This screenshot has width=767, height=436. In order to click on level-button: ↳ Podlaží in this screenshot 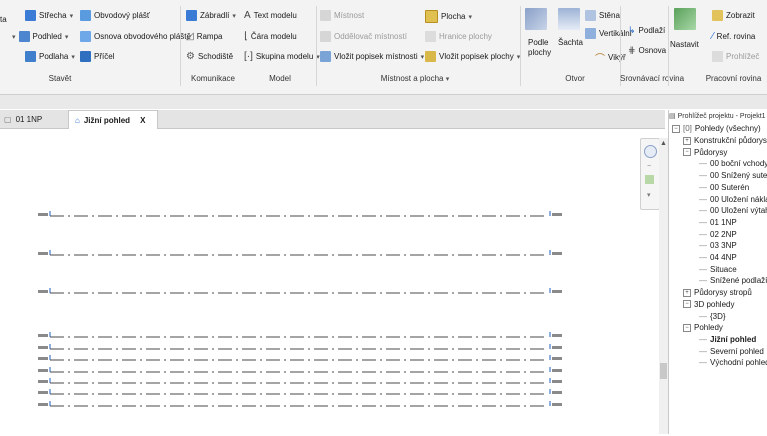, I will do `click(646, 30)`.